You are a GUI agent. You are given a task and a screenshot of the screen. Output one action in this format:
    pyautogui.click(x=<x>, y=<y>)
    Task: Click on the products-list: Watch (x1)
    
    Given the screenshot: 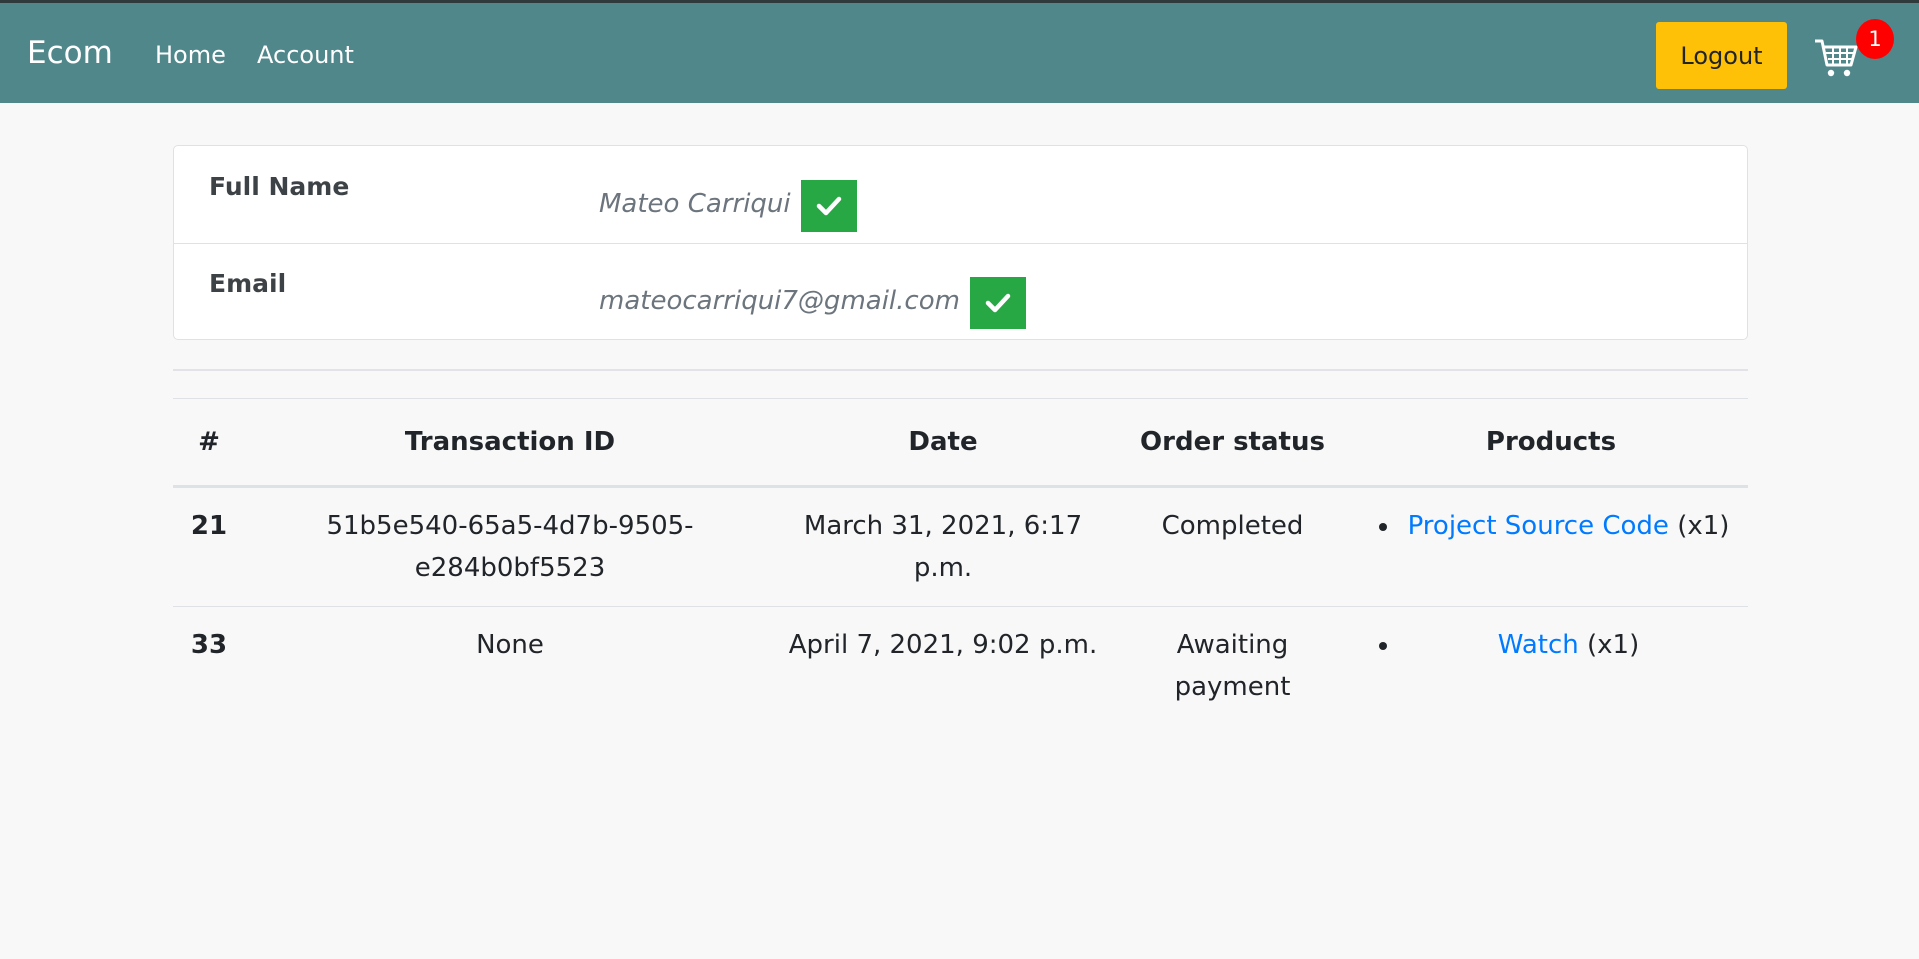 What is the action you would take?
    pyautogui.click(x=1551, y=645)
    